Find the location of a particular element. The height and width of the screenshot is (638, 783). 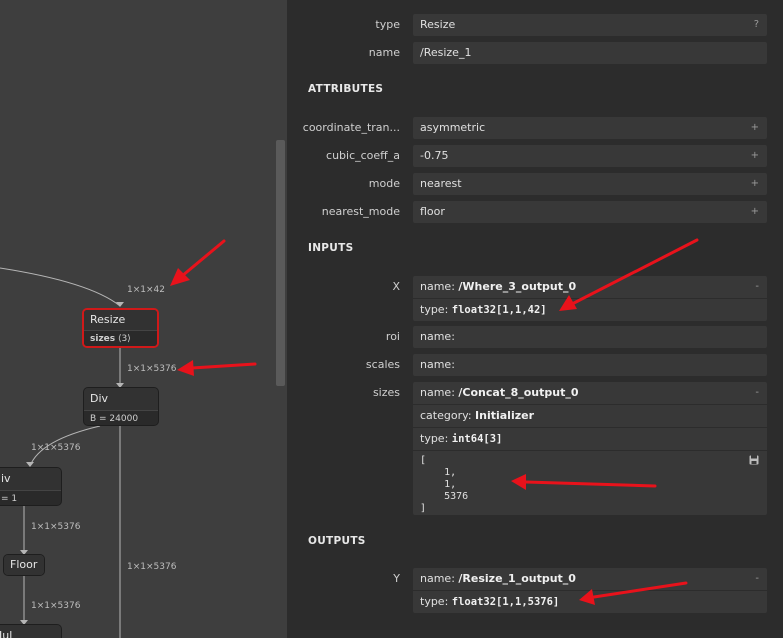

input-x-label: X is located at coordinates (396, 286).